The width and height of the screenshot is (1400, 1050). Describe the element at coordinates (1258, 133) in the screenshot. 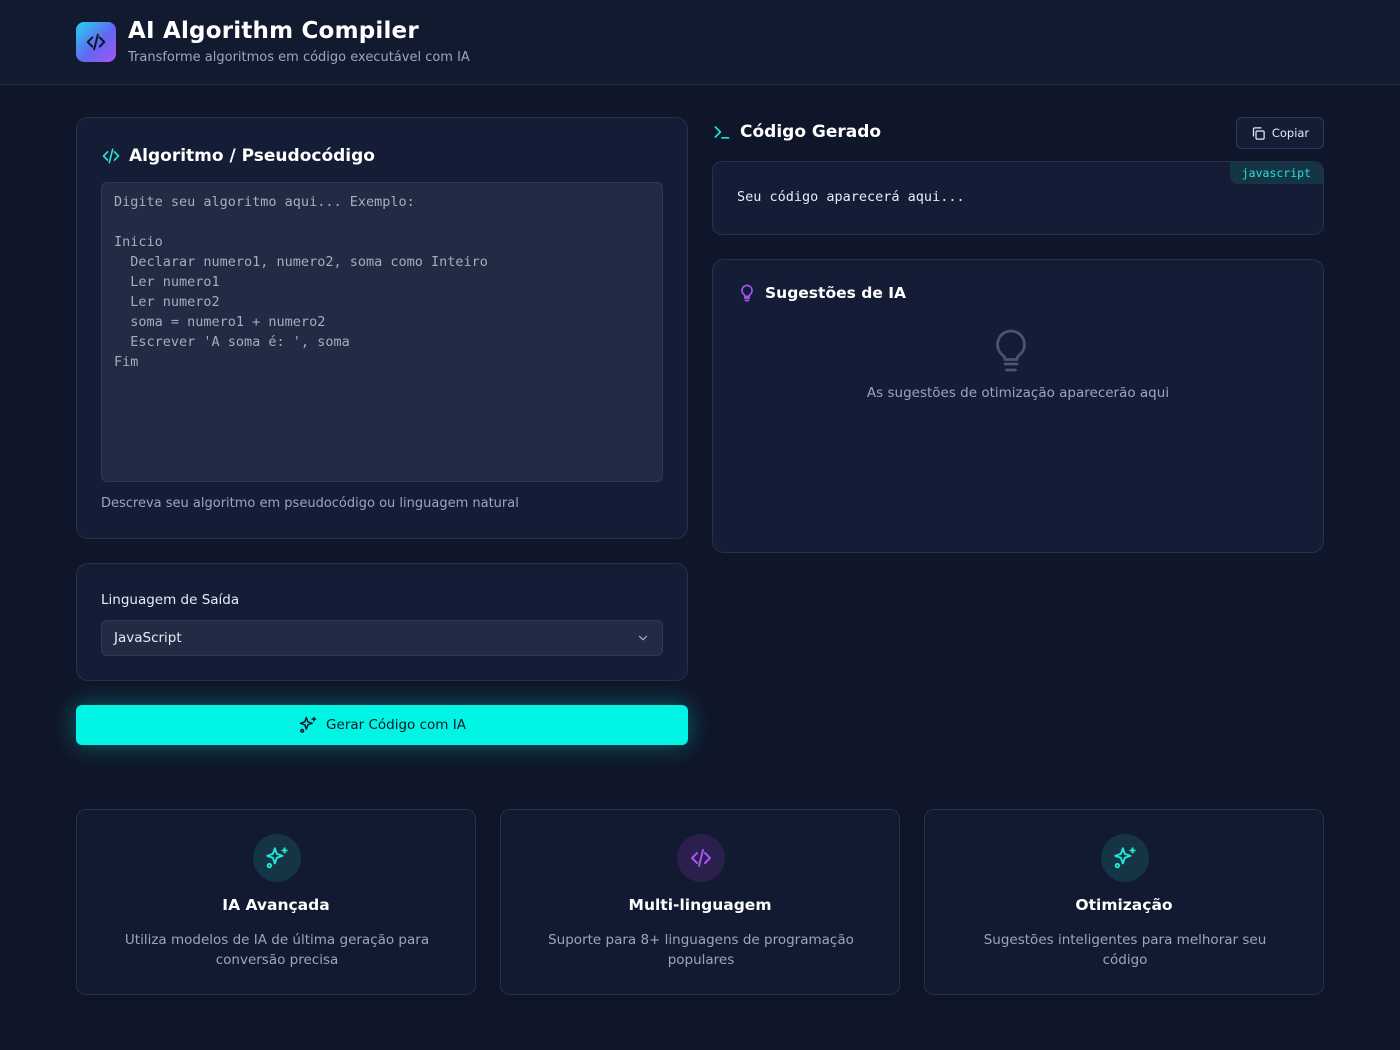

I see `copy-icon` at that location.